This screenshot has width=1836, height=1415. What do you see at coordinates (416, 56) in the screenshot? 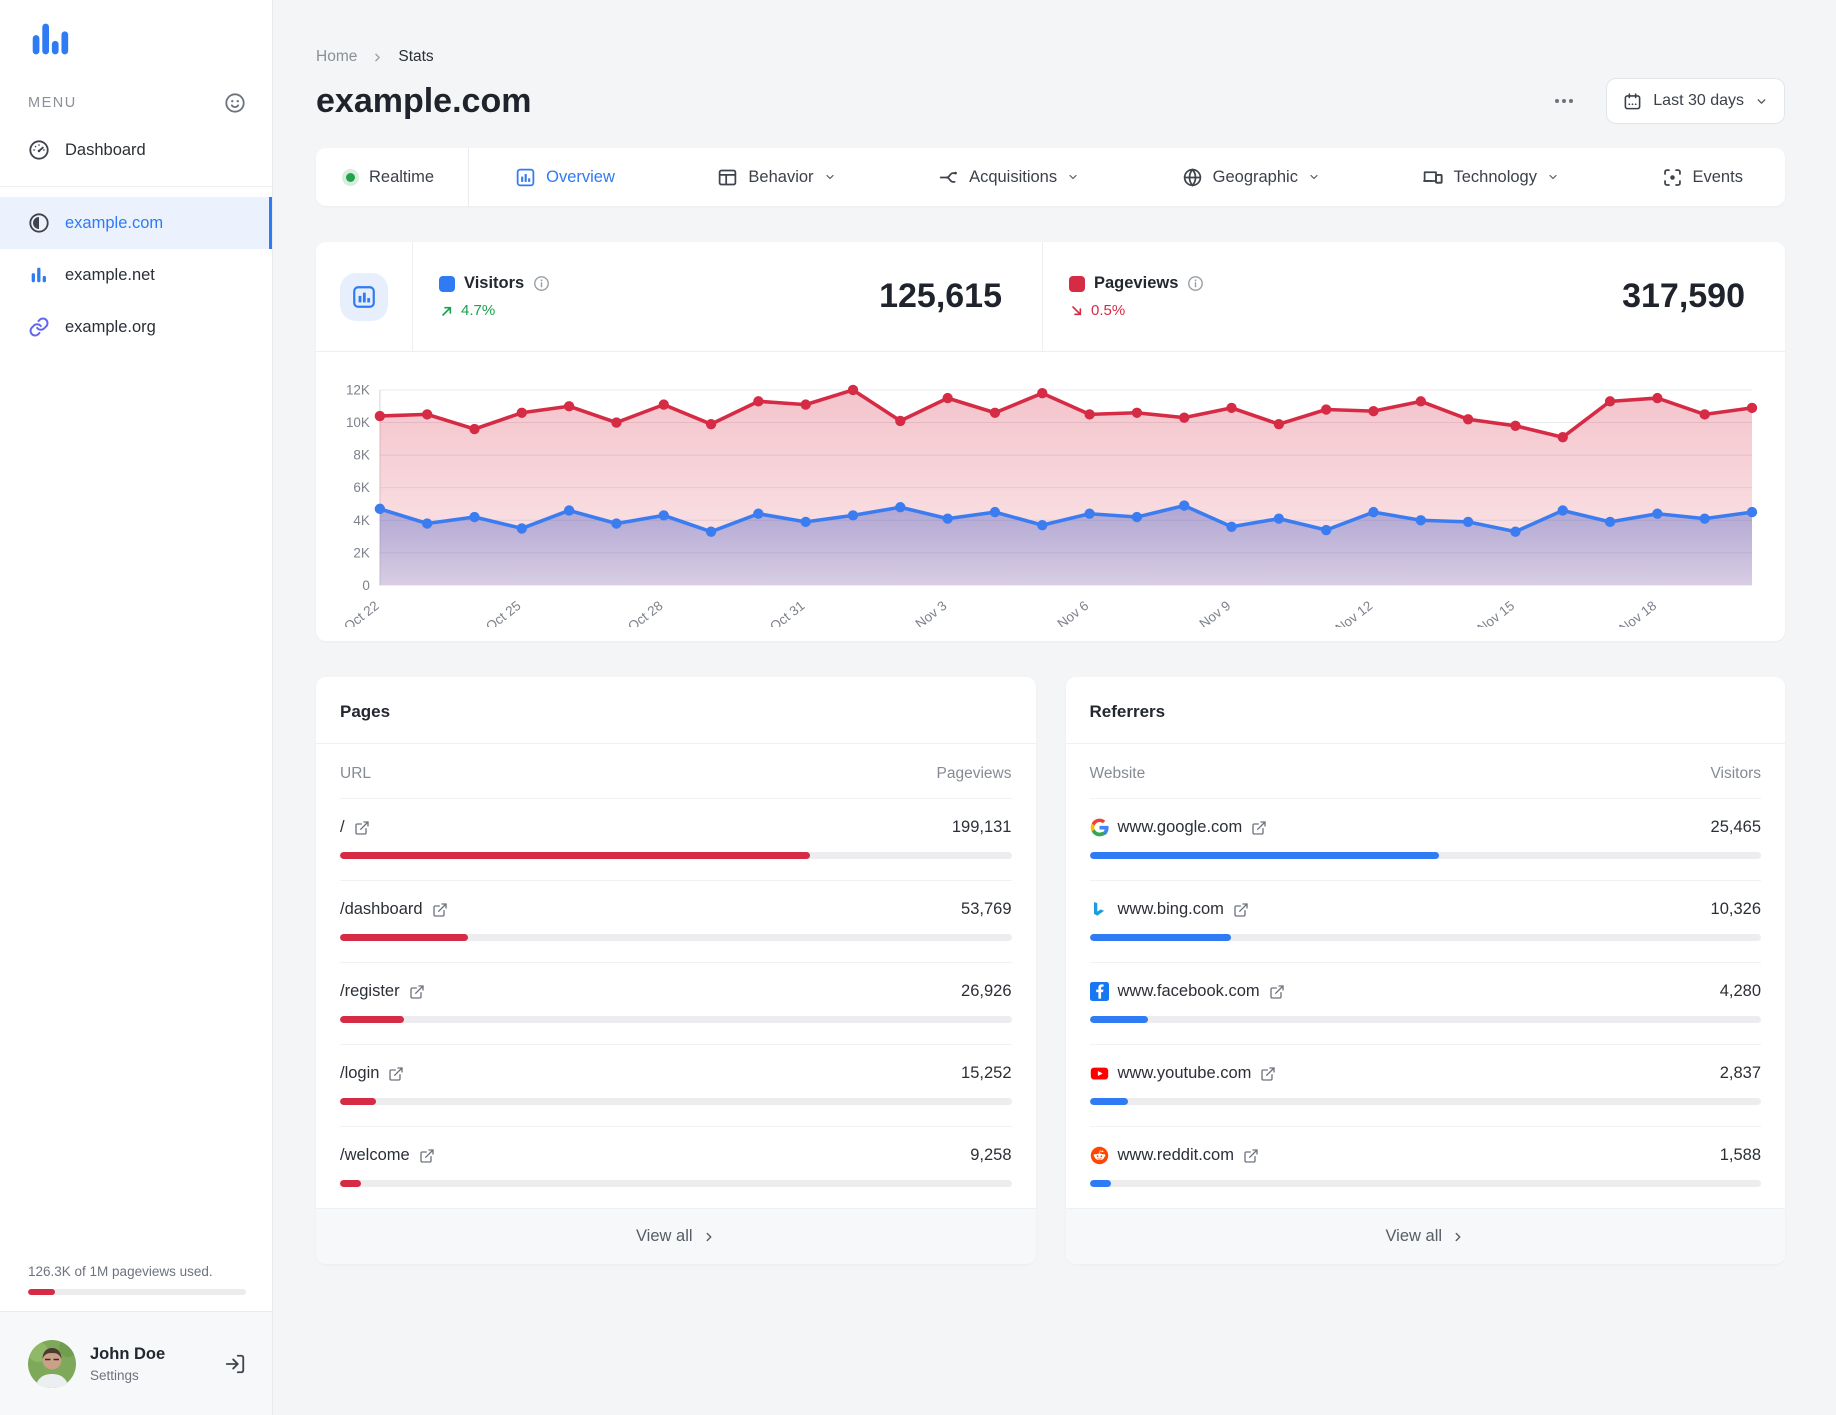
I see `breadcrumb-current: Stats` at bounding box center [416, 56].